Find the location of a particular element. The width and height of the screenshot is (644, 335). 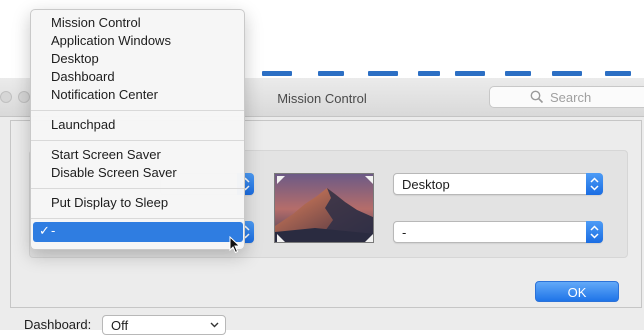

dashboard-value: Off is located at coordinates (120, 325).